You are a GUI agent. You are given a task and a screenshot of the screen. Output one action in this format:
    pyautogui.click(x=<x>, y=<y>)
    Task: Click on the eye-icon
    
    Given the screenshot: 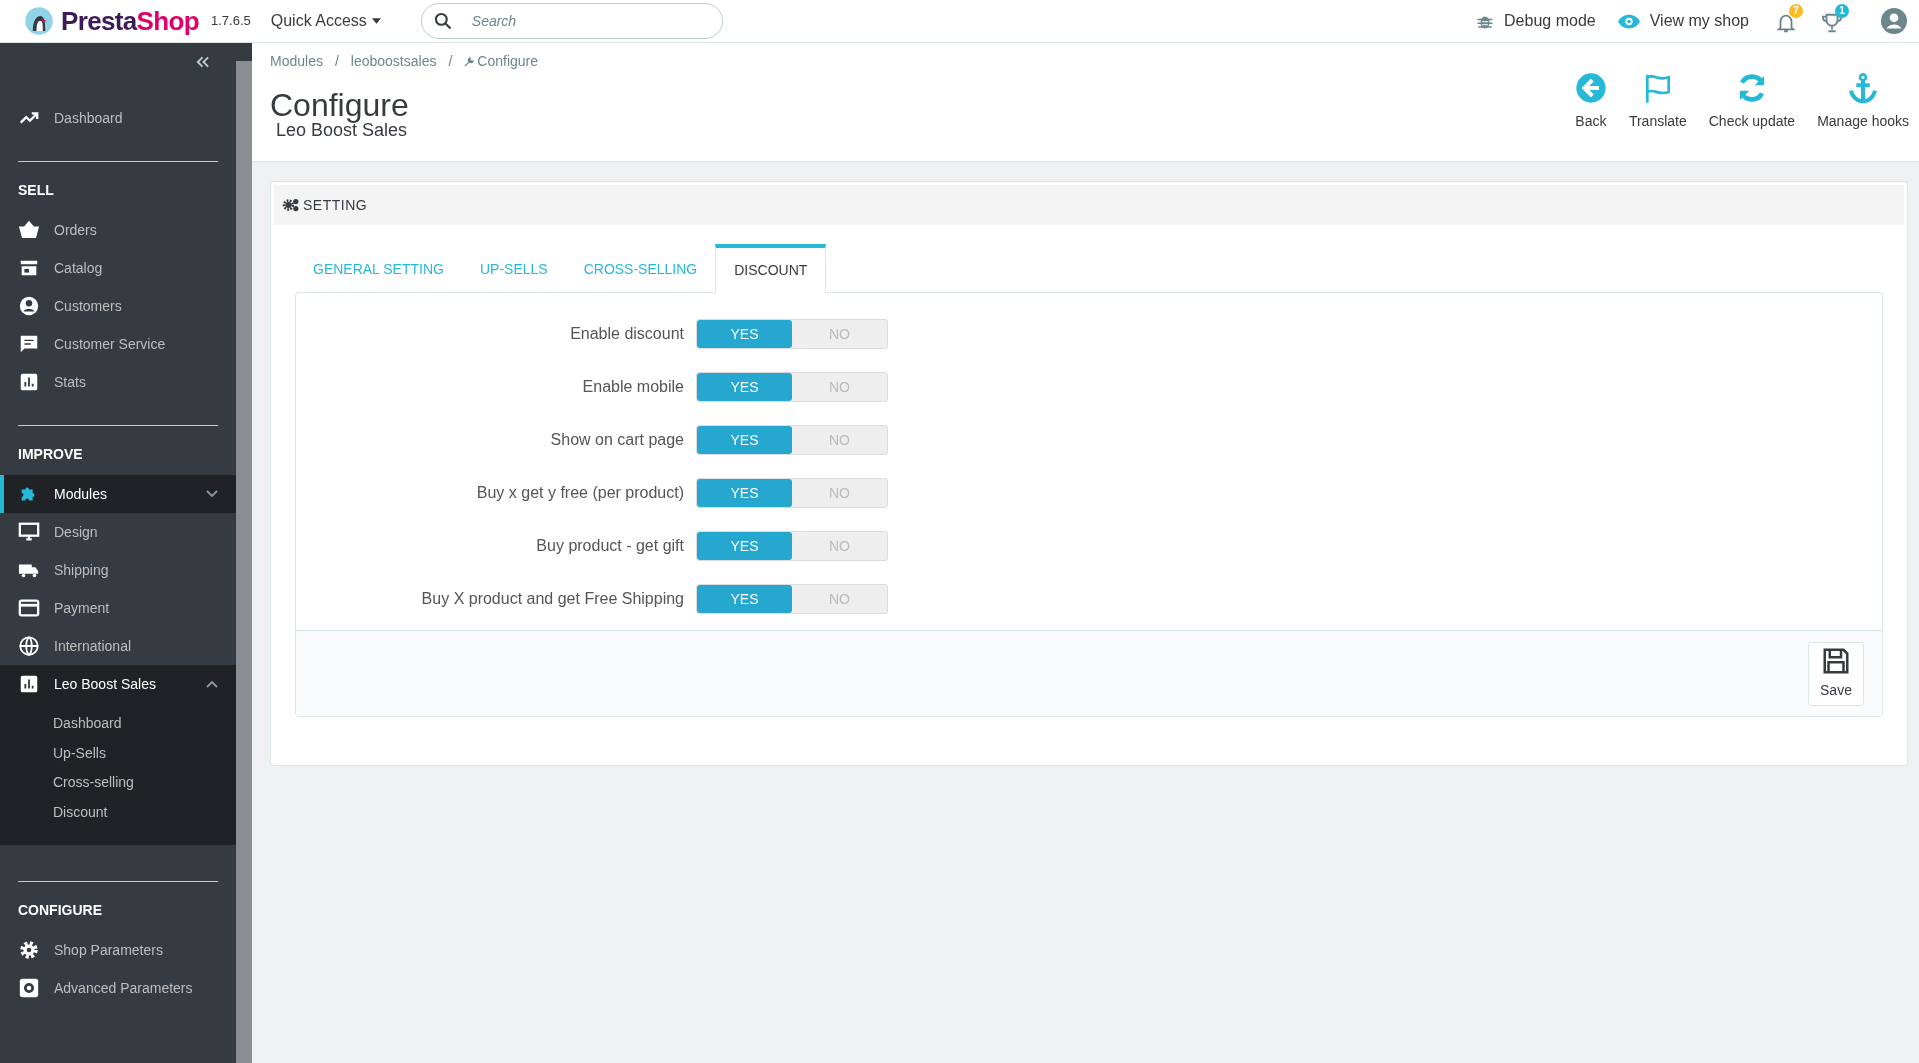 What is the action you would take?
    pyautogui.click(x=1628, y=21)
    